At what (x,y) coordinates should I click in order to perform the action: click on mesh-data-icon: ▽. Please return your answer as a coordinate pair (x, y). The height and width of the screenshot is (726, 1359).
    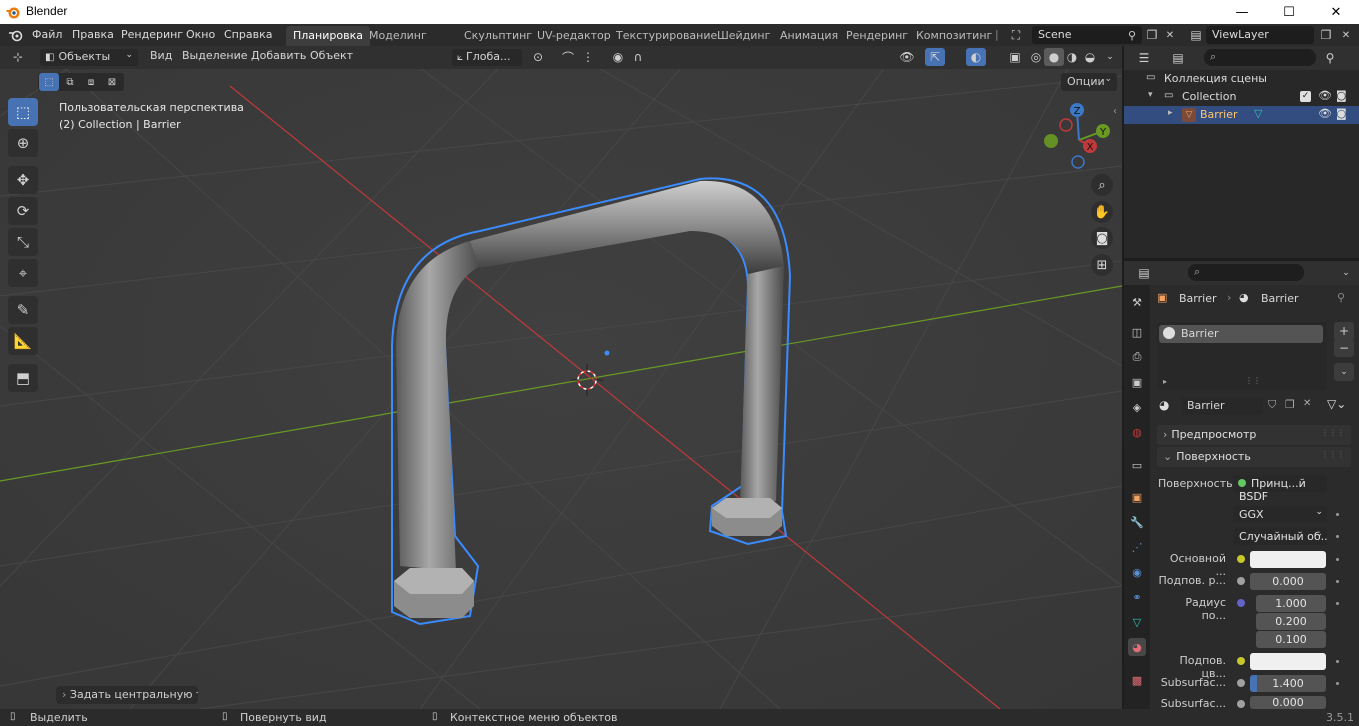
    Looking at the image, I should click on (1258, 113).